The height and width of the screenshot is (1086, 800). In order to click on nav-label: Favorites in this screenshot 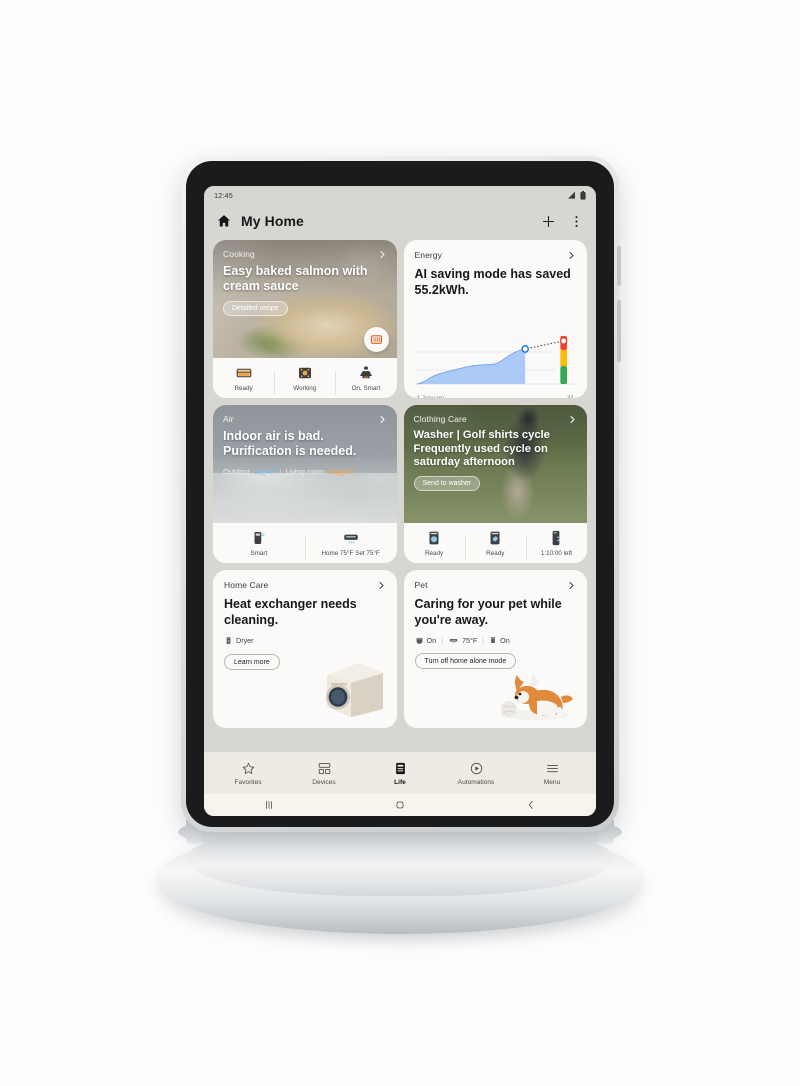, I will do `click(248, 782)`.